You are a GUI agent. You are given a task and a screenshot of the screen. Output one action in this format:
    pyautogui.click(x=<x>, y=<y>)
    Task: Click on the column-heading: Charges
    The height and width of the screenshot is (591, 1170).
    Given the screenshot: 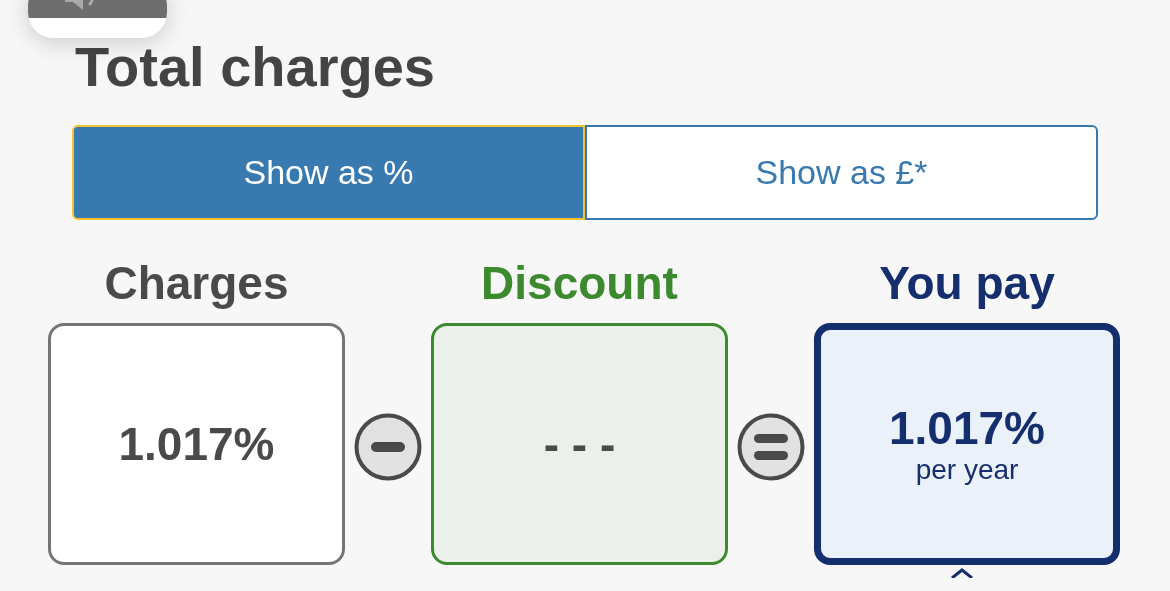 What is the action you would take?
    pyautogui.click(x=196, y=283)
    